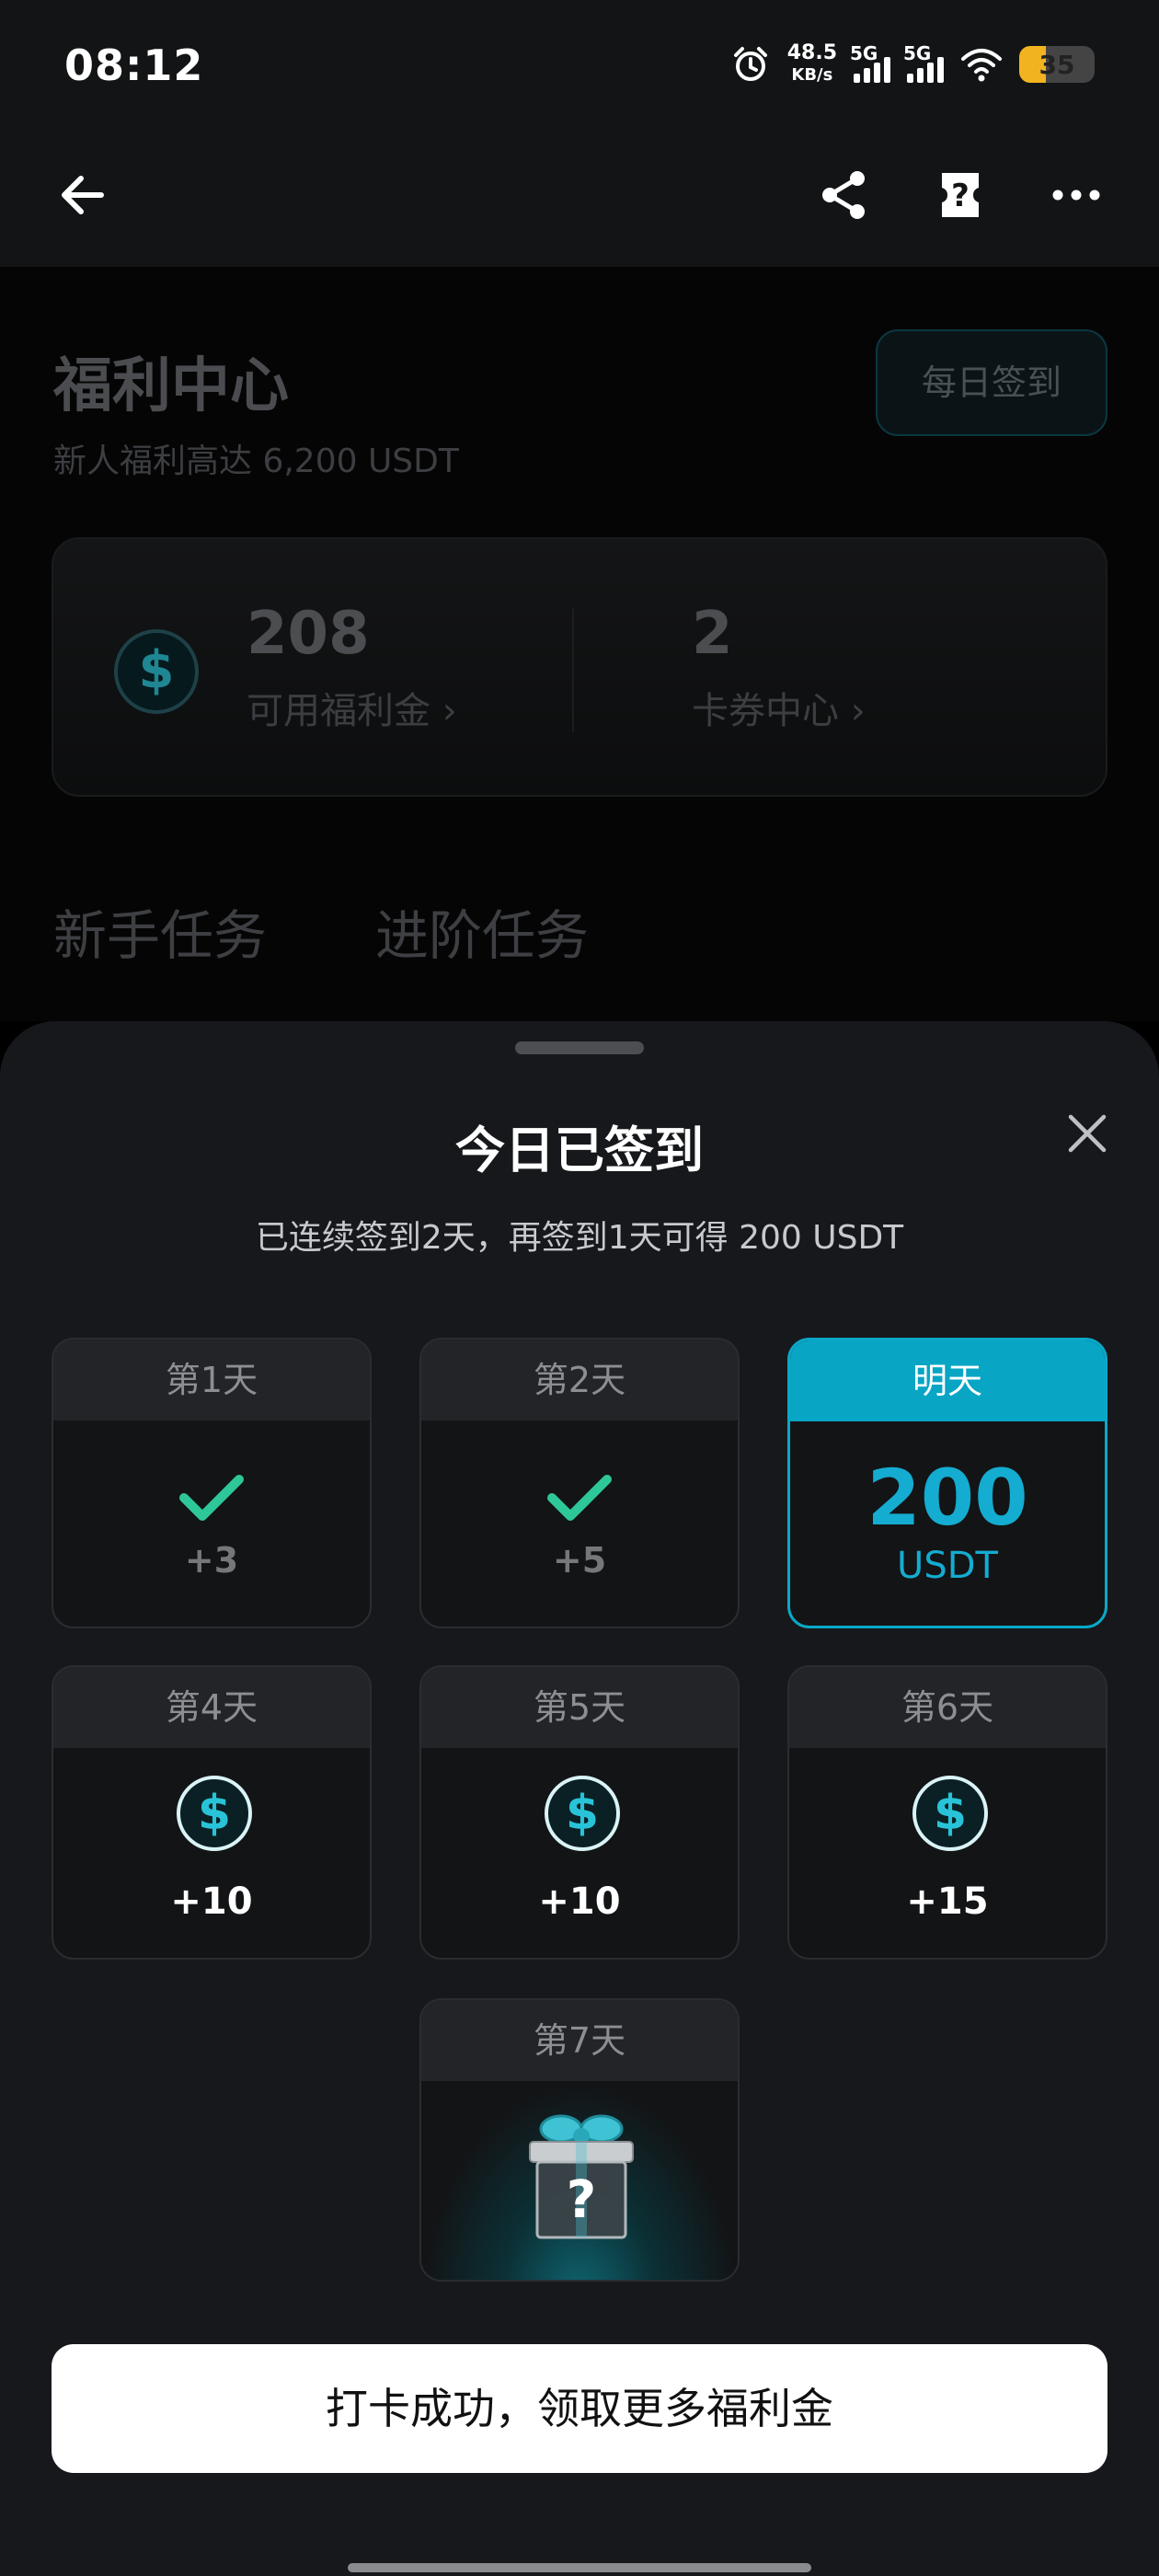 This screenshot has height=2576, width=1159. What do you see at coordinates (579, 1238) in the screenshot?
I see `sheet-subtitle: 已连续签到2天，再签到1天可得 200 USDT` at bounding box center [579, 1238].